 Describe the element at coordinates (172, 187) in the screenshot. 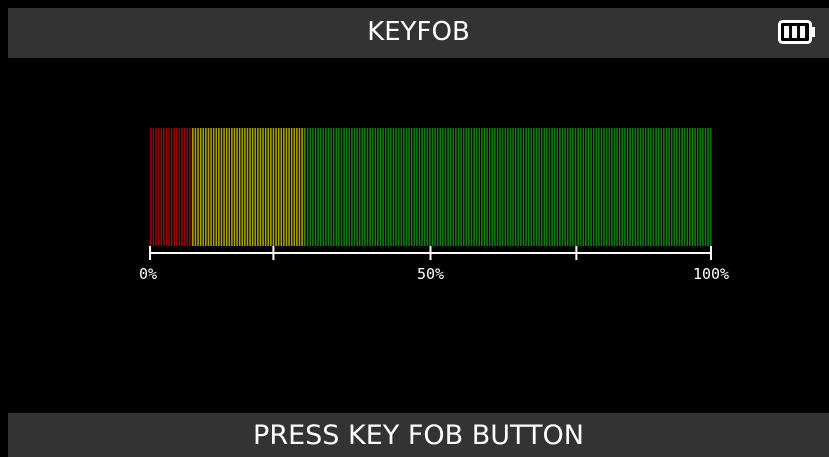

I see `gauge-segment-red` at that location.